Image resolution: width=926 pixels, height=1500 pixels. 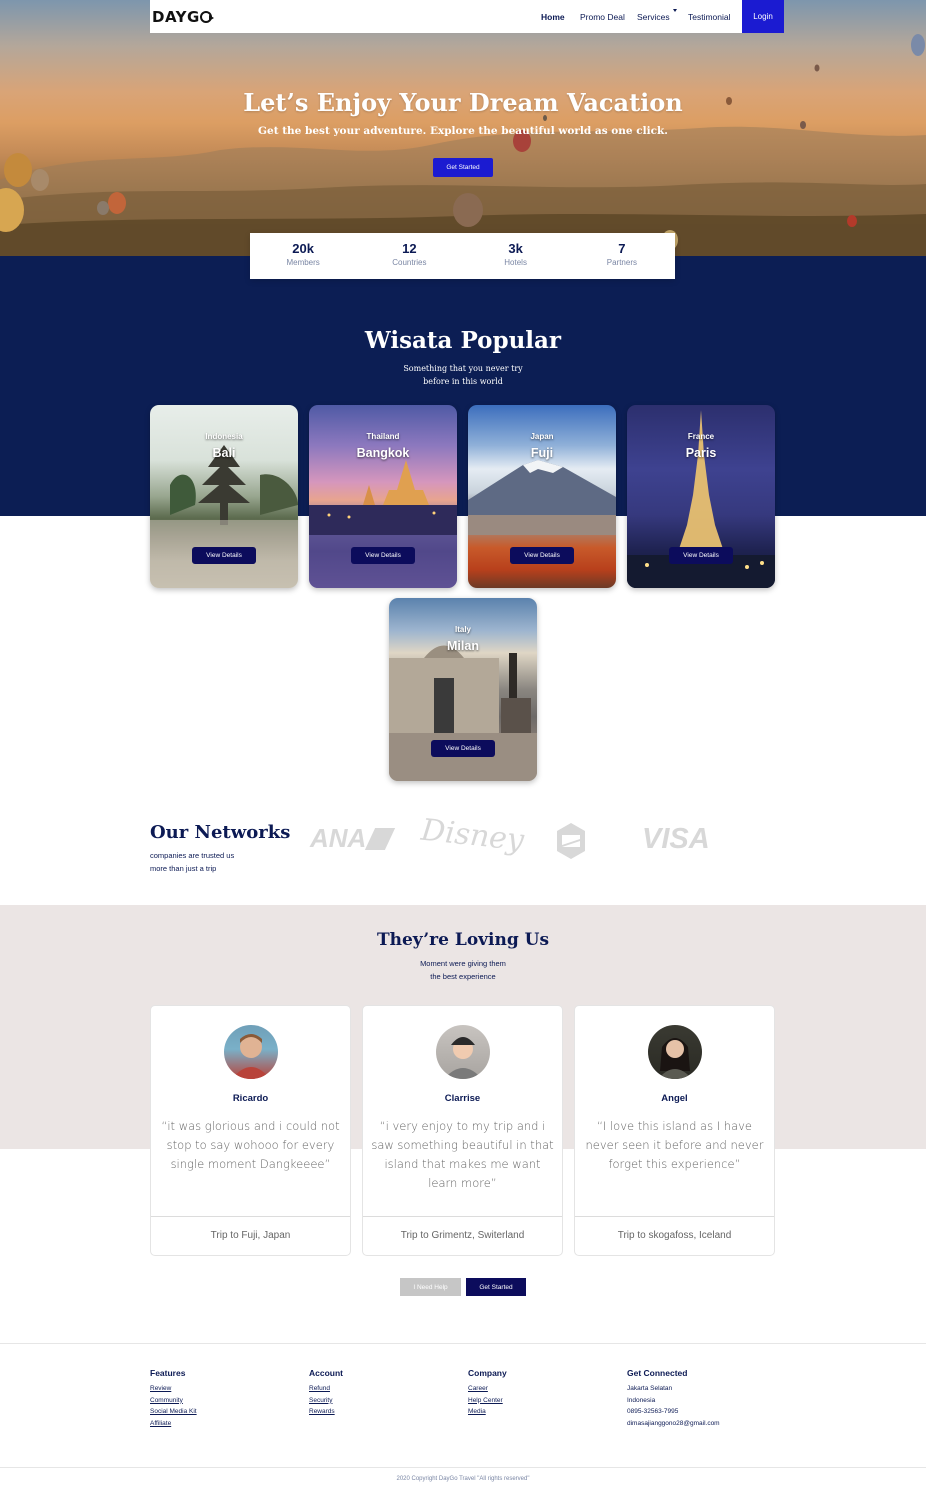 What do you see at coordinates (653, 17) in the screenshot?
I see `nav-services: Services` at bounding box center [653, 17].